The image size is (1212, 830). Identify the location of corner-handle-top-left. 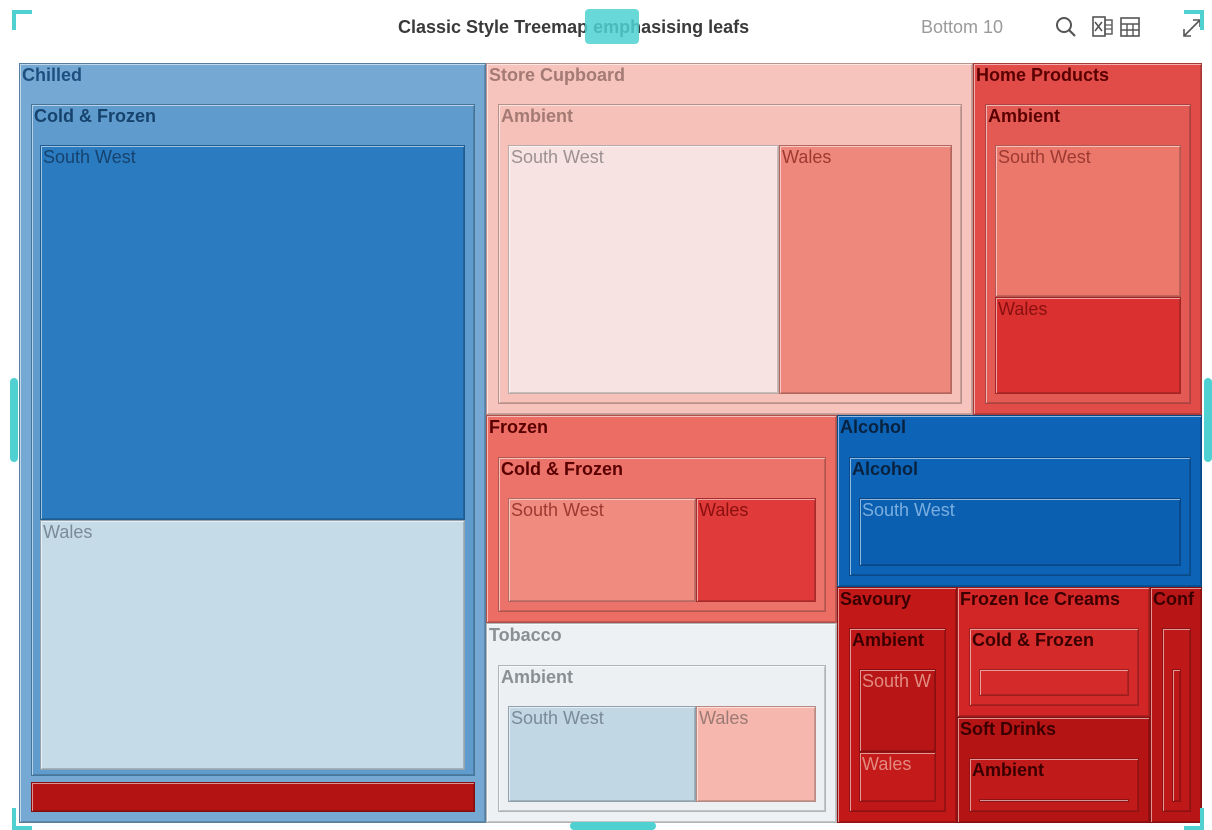
(23, 21).